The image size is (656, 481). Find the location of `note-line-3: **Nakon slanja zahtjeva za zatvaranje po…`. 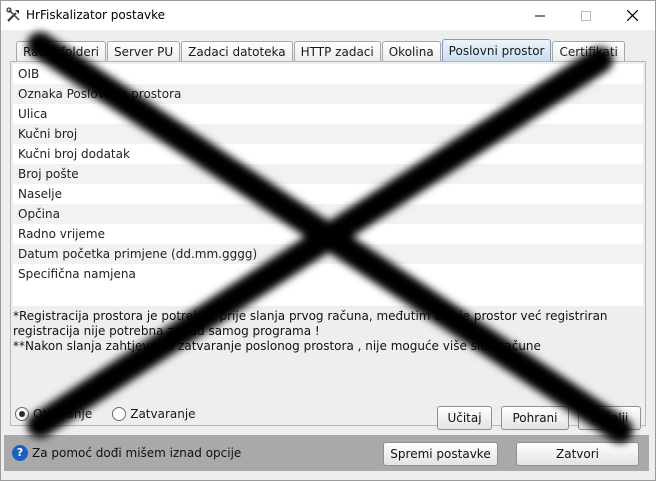

note-line-3: **Nakon slanja zahtjeva za zatvaranje po… is located at coordinates (277, 346).